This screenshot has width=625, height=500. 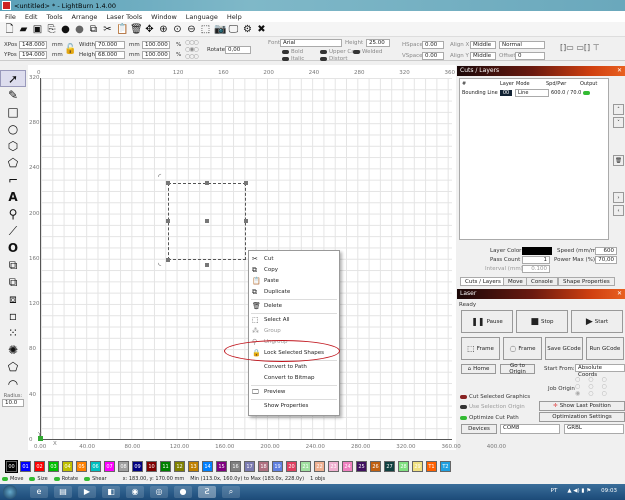 I want to click on palette-color-12: 12, so click(x=179, y=466).